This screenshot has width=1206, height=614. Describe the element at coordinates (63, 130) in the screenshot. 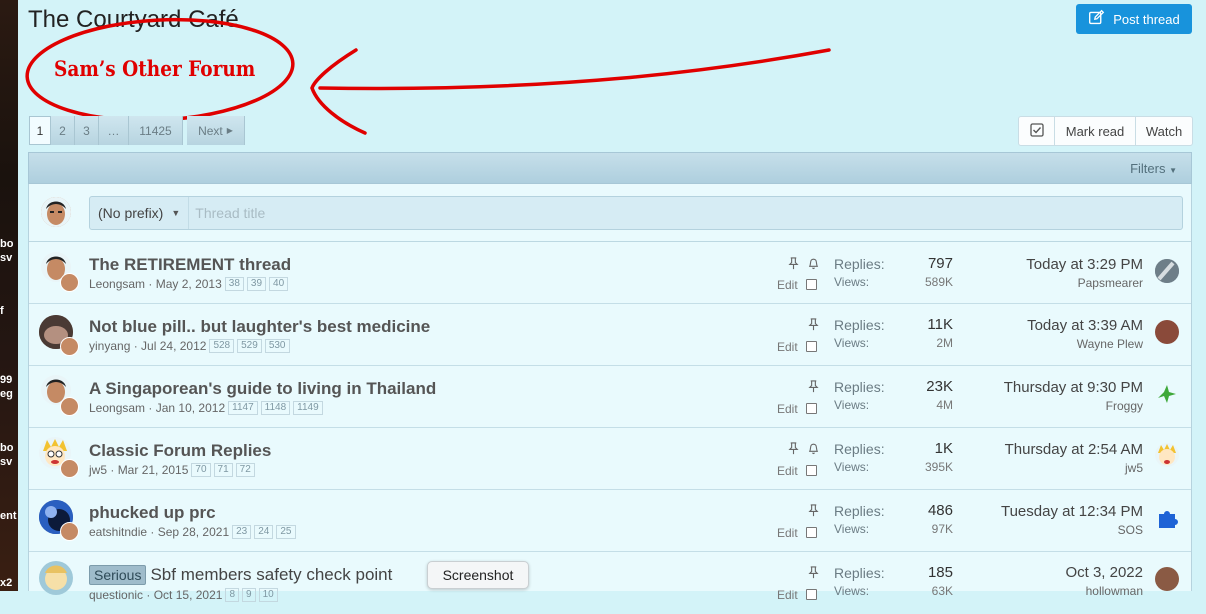

I see `page-link: 2` at that location.